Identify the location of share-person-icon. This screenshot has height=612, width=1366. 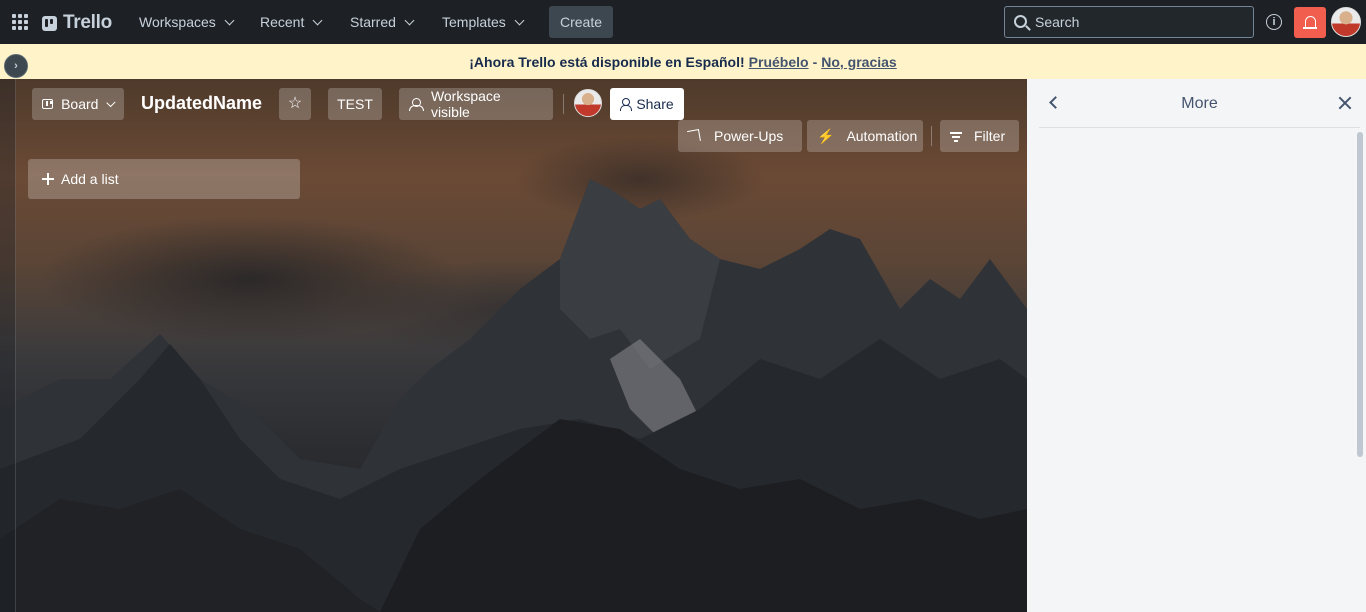
(626, 104).